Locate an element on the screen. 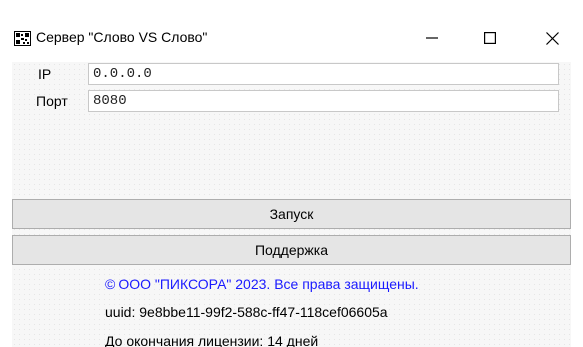  support-button: Поддержка is located at coordinates (291, 250).